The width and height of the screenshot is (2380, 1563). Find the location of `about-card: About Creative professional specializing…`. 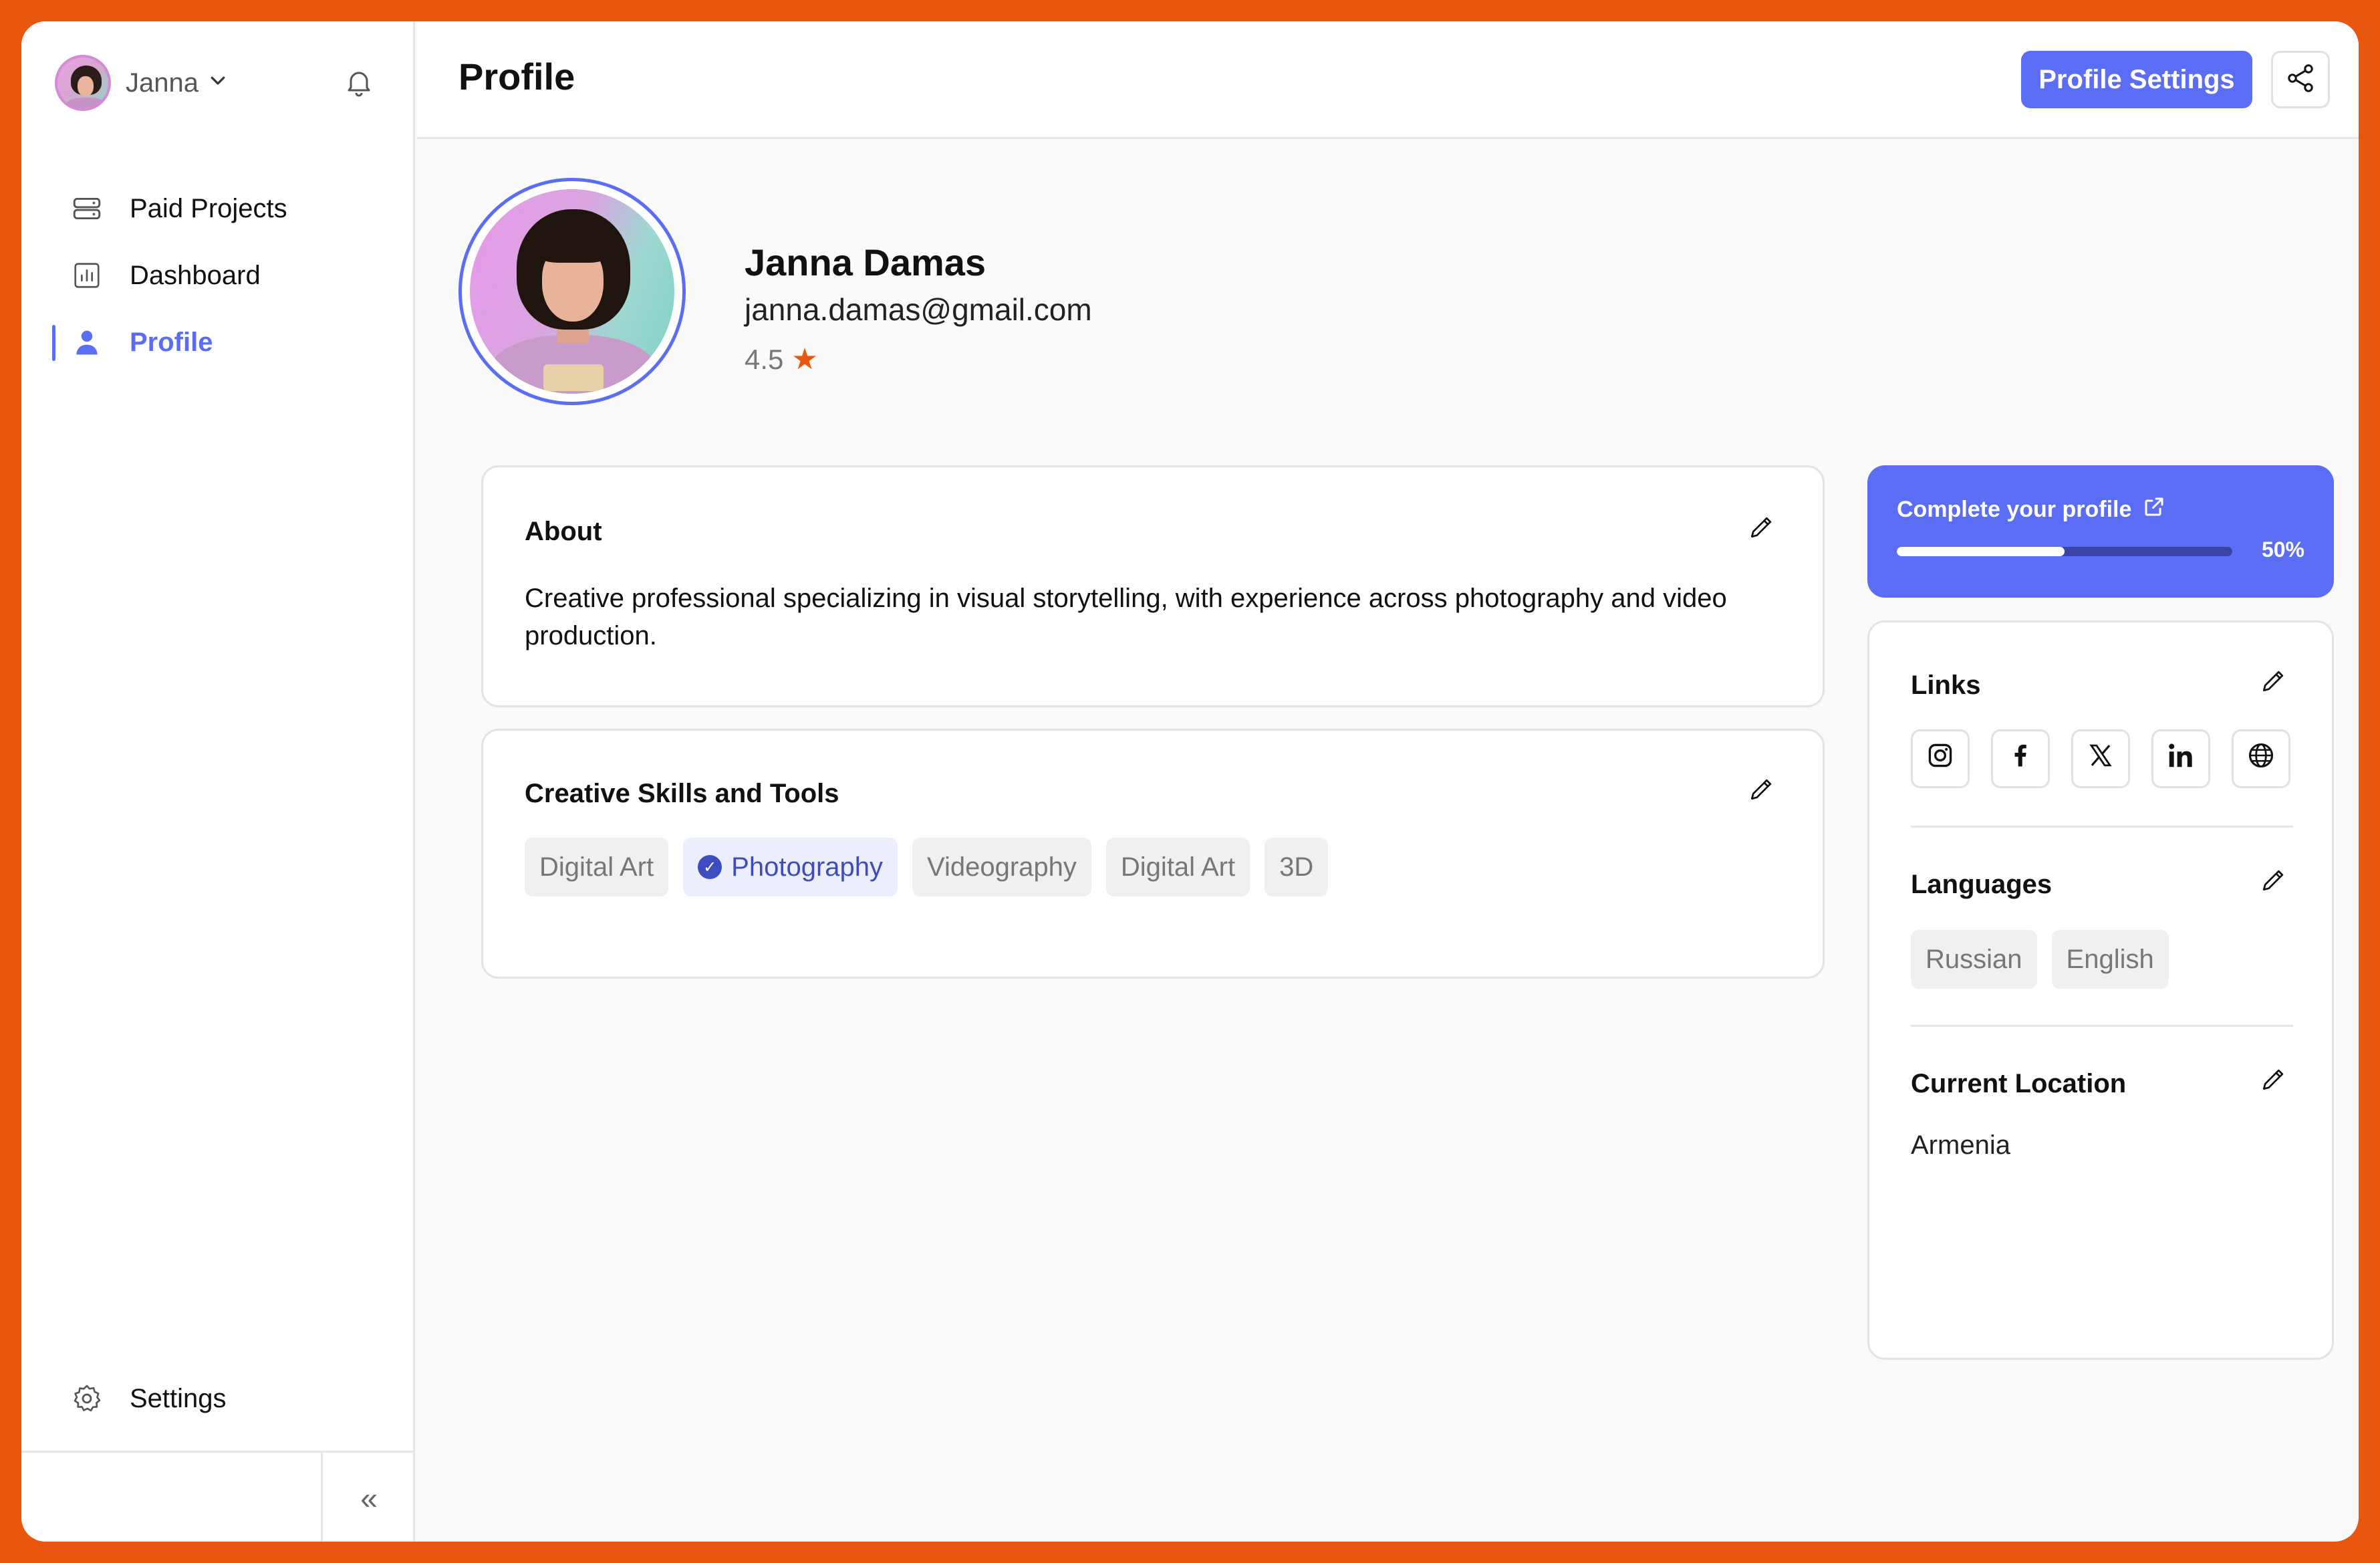

about-card: About Creative professional specializing… is located at coordinates (1153, 586).